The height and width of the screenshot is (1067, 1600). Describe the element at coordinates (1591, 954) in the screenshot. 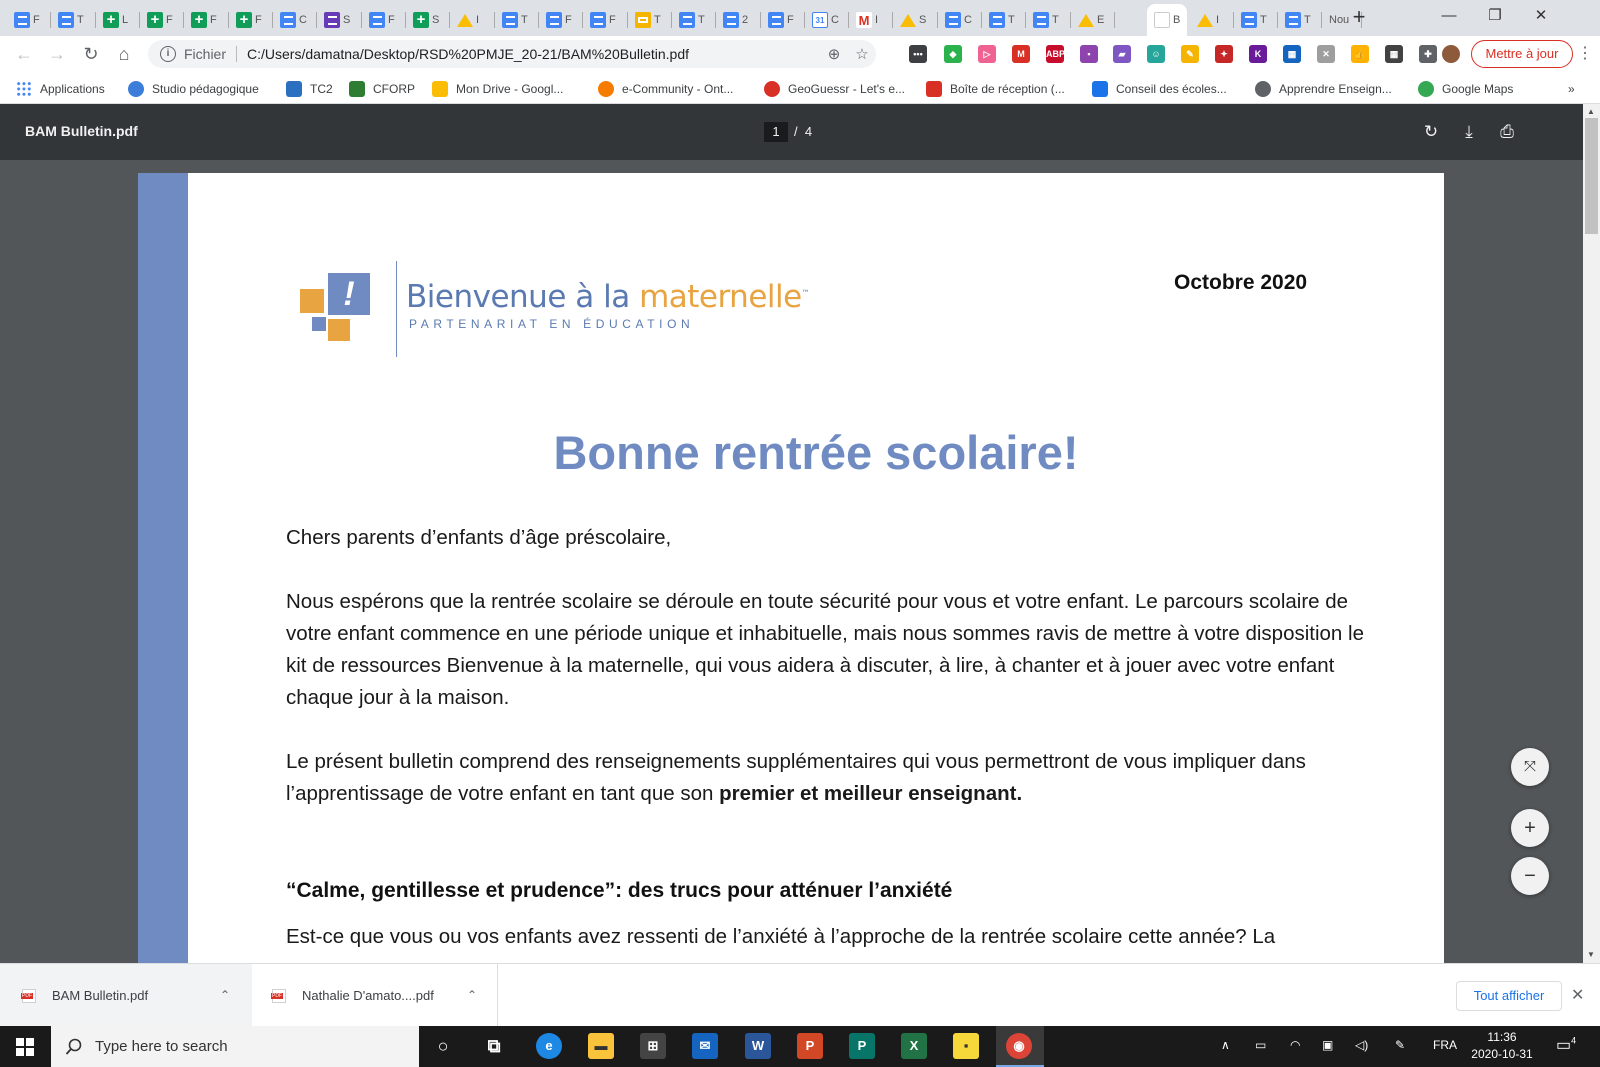

I see `scroll-down-arrow: ▼` at that location.